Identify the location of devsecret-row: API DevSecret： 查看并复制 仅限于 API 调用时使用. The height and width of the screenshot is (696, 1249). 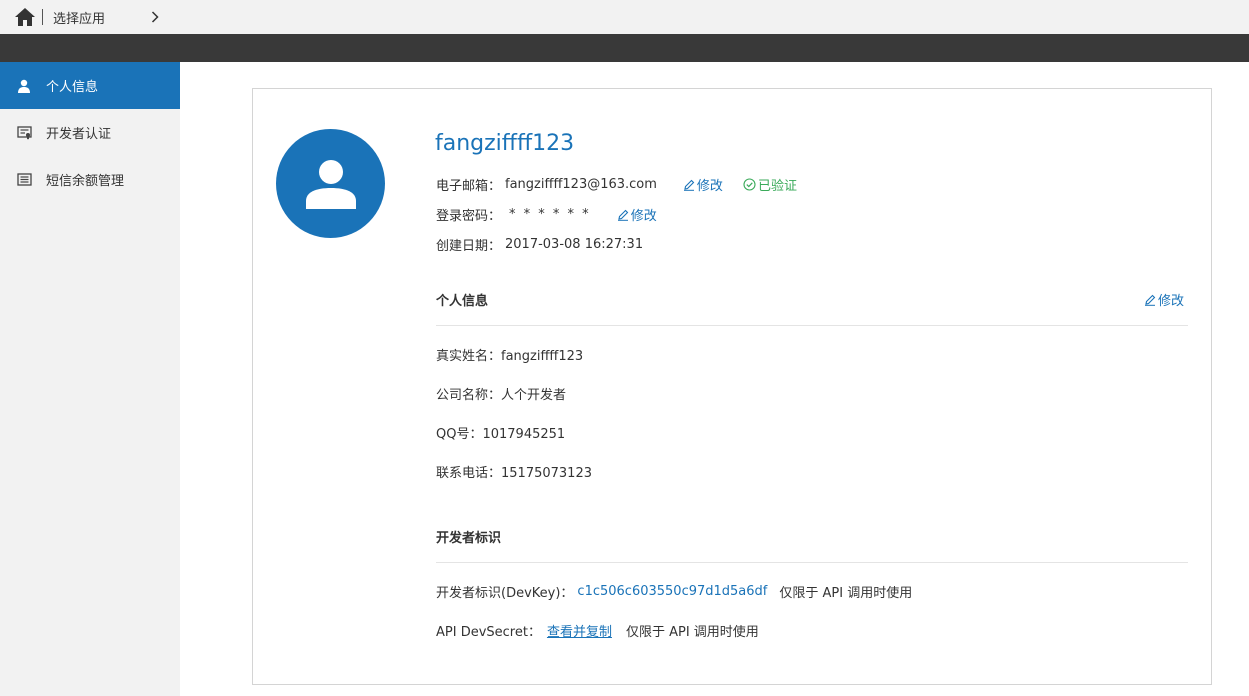
(597, 630).